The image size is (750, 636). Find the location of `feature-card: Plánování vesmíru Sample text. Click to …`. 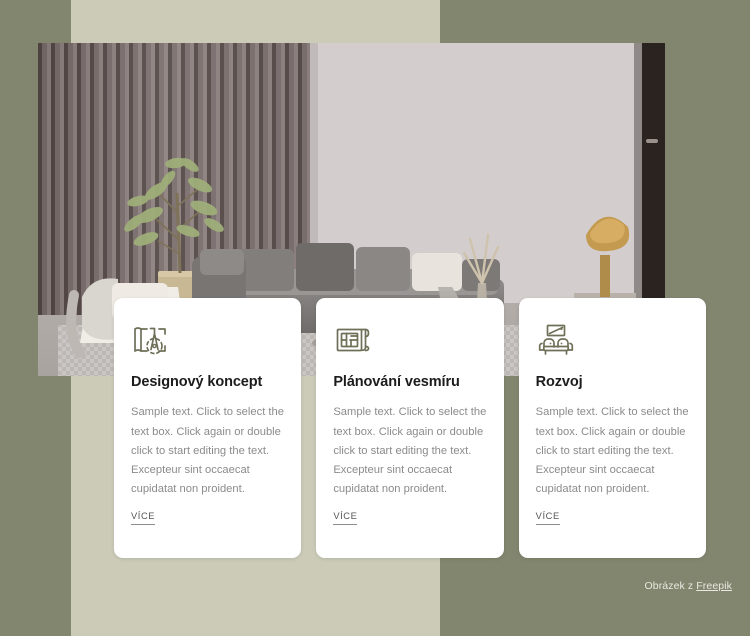

feature-card: Plánování vesmíru Sample text. Click to … is located at coordinates (410, 428).